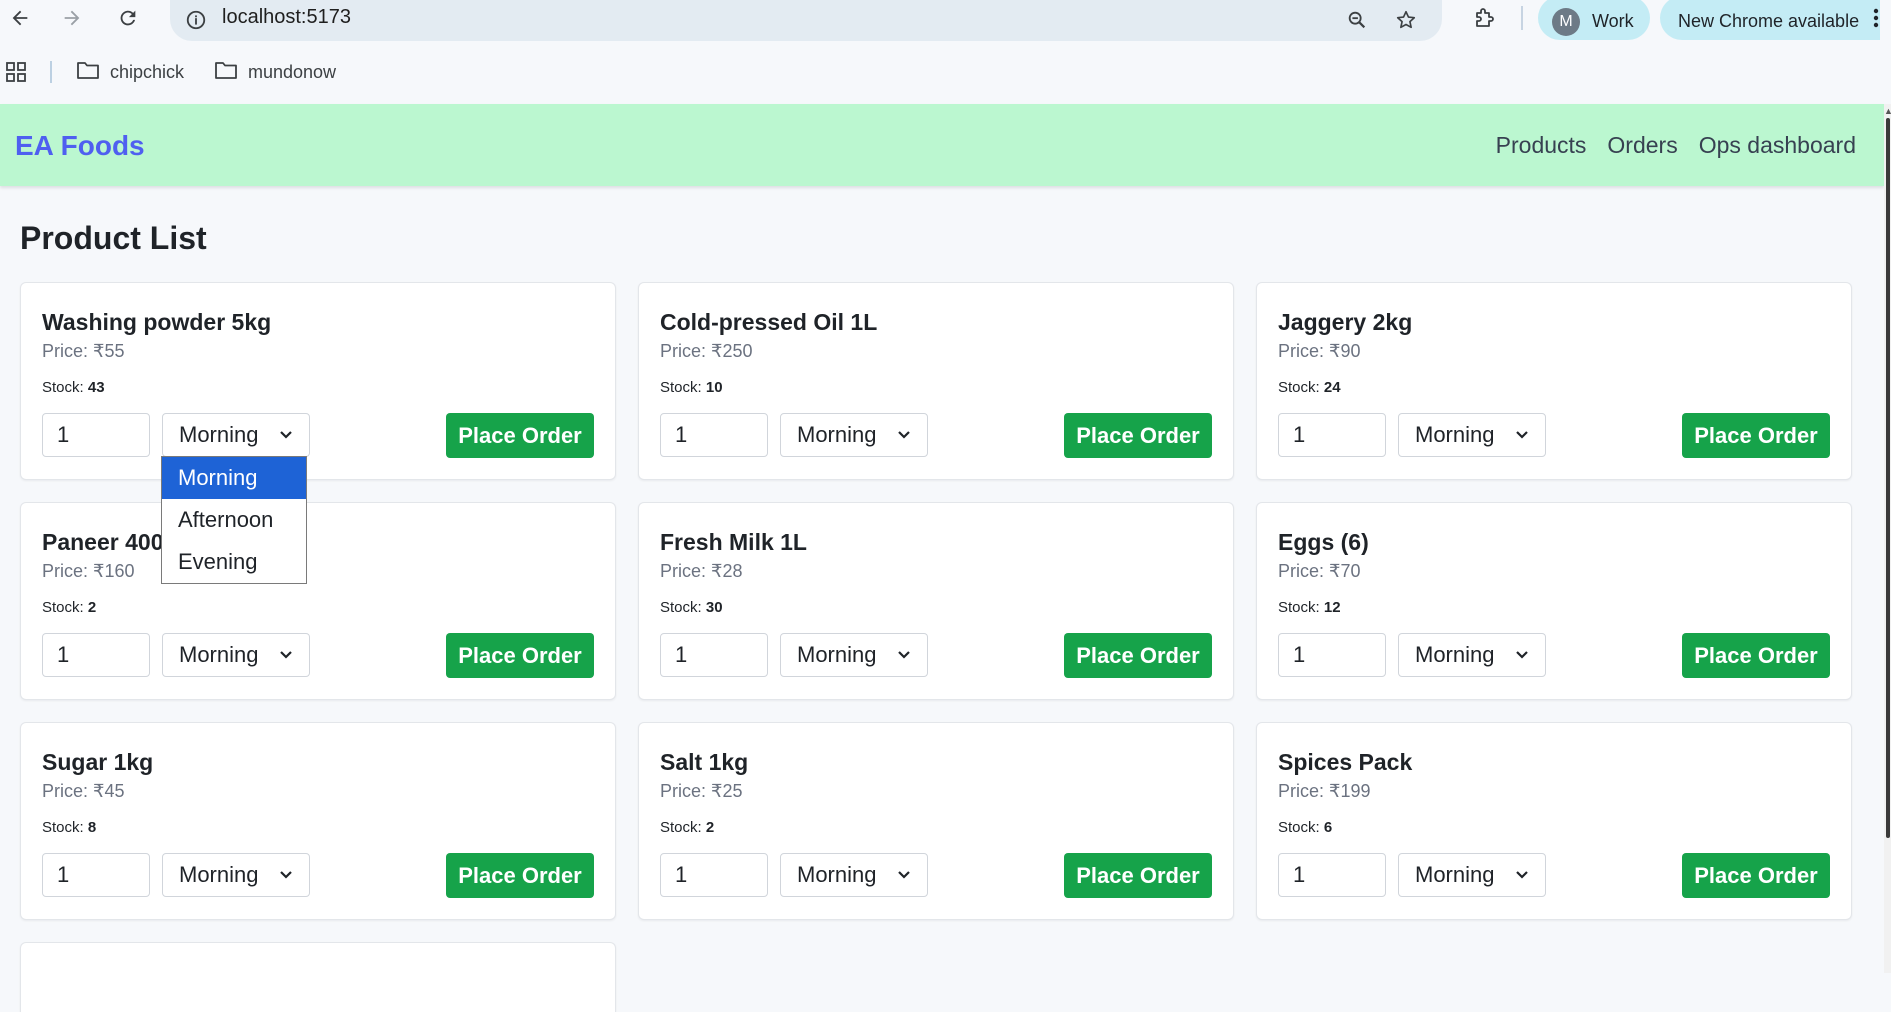  I want to click on reload-icon, so click(128, 18).